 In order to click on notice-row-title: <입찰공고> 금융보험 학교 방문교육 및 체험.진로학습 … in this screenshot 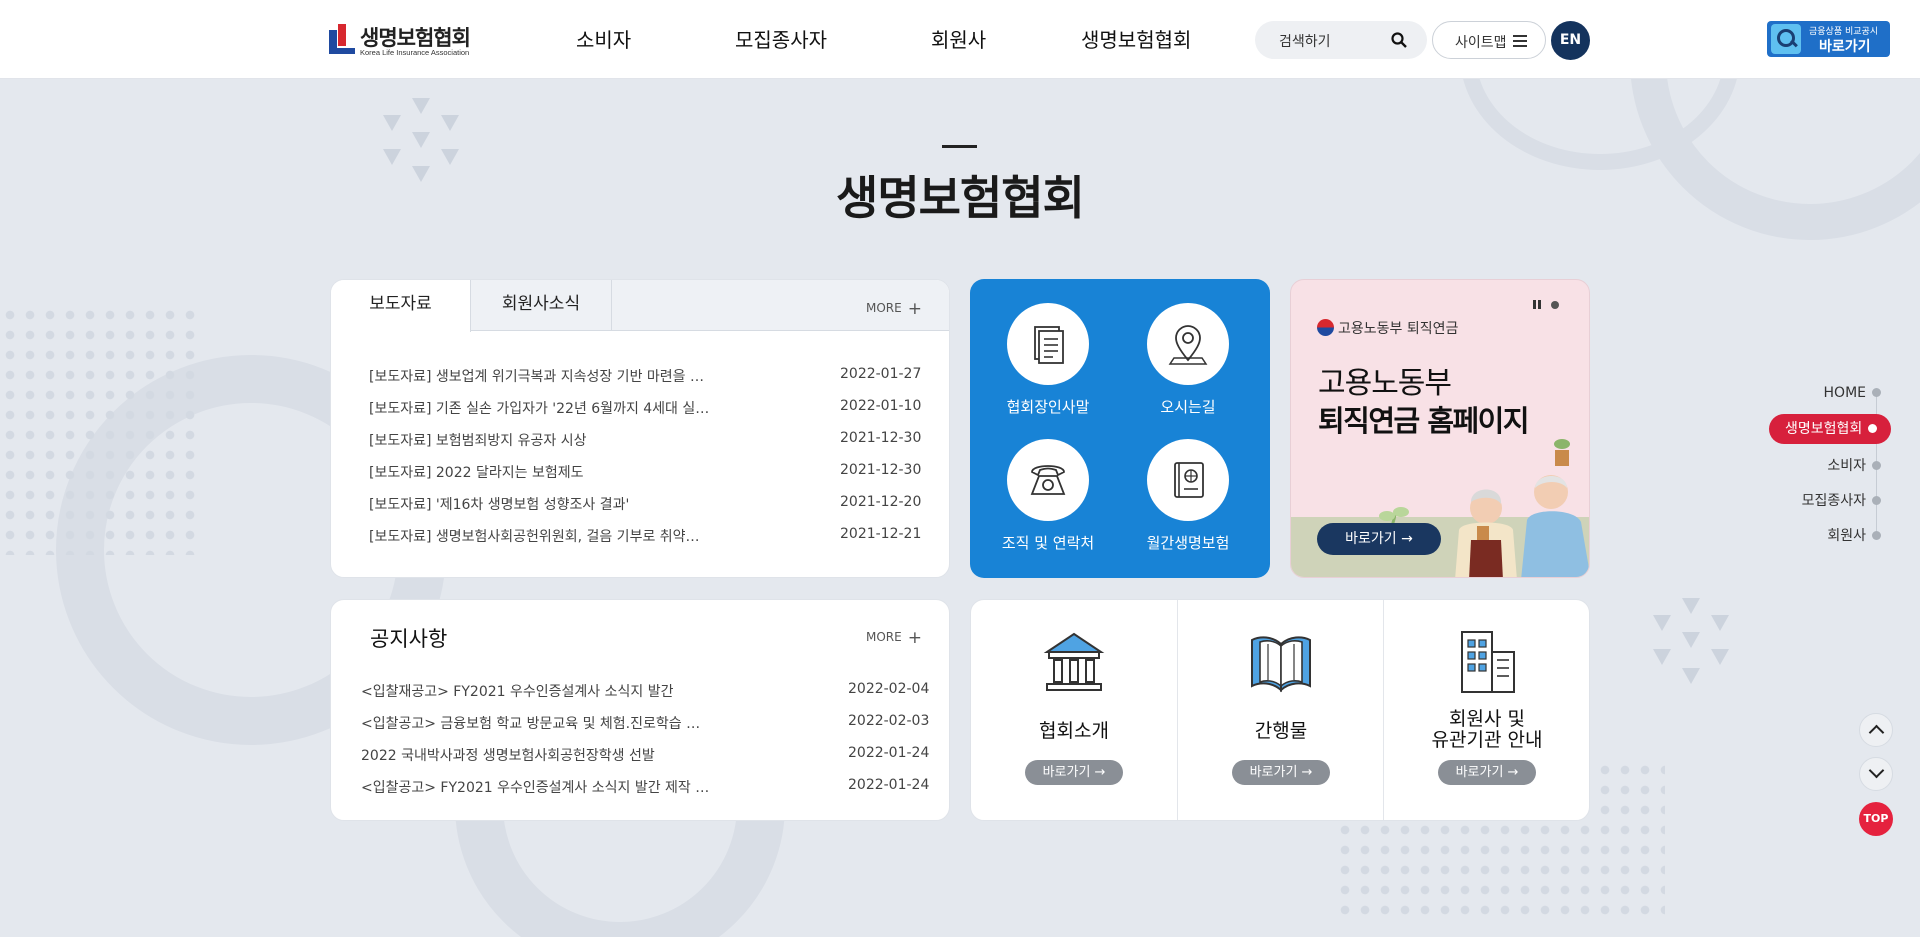, I will do `click(530, 723)`.